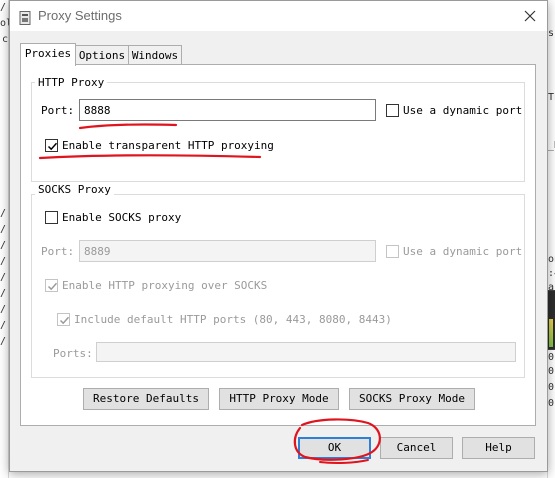  What do you see at coordinates (48, 54) in the screenshot?
I see `tab-proxies: Proxies` at bounding box center [48, 54].